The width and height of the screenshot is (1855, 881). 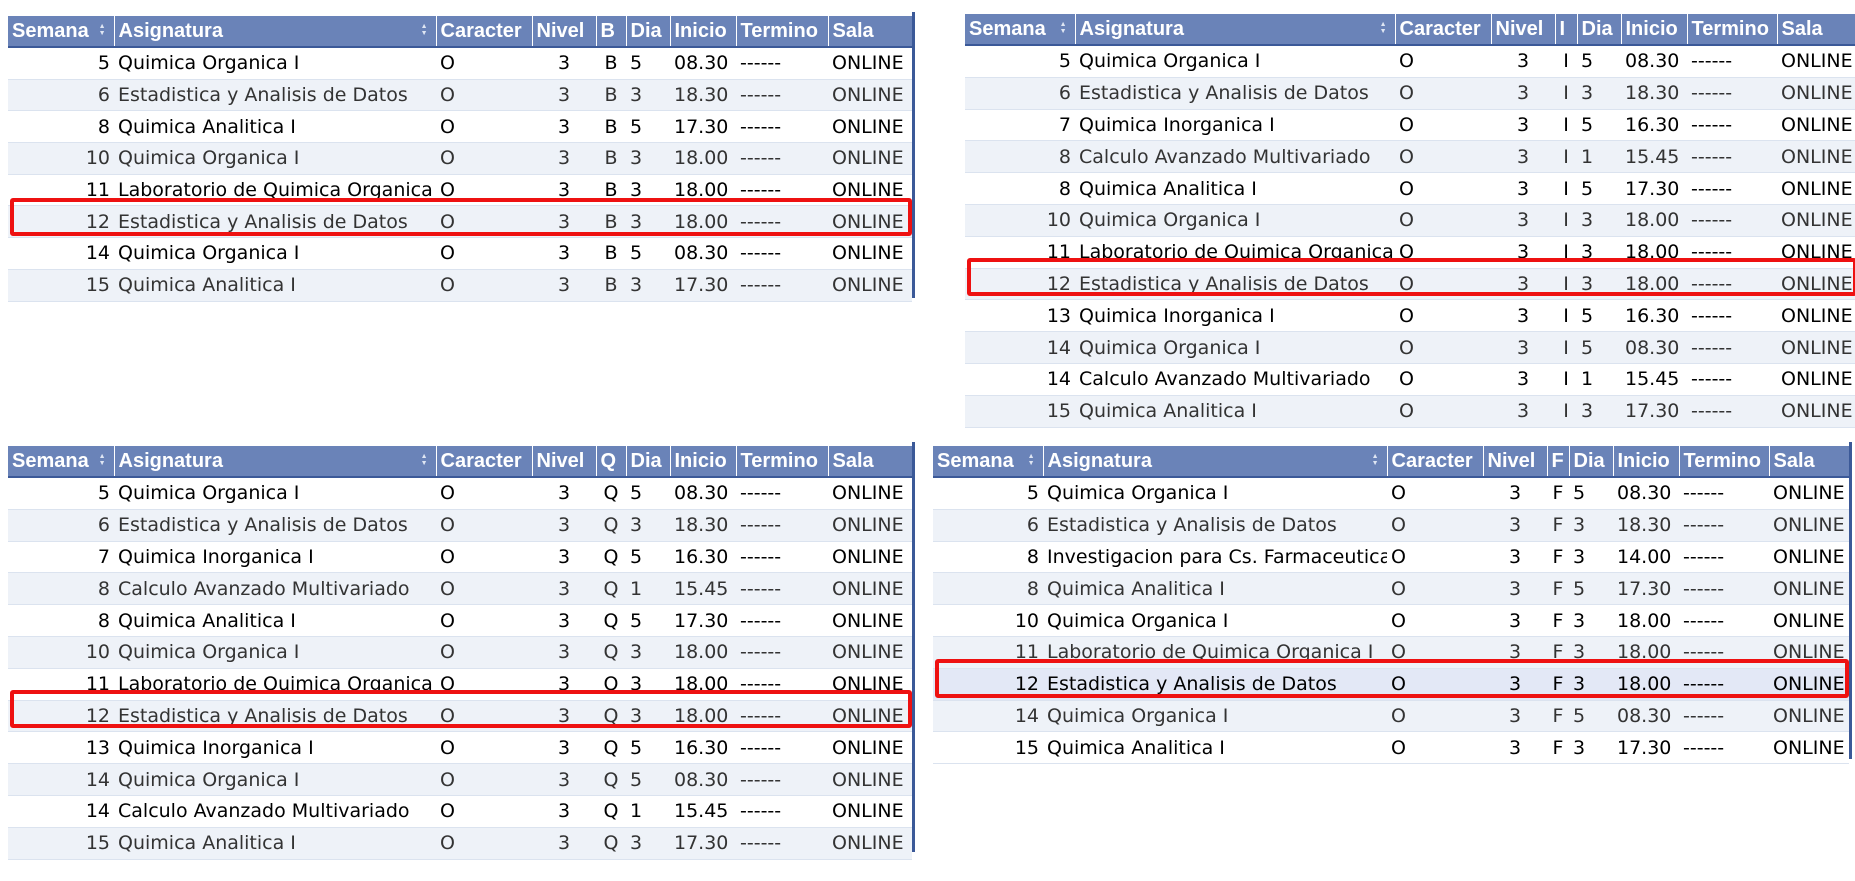 I want to click on column-header-label: Termino, so click(x=779, y=460).